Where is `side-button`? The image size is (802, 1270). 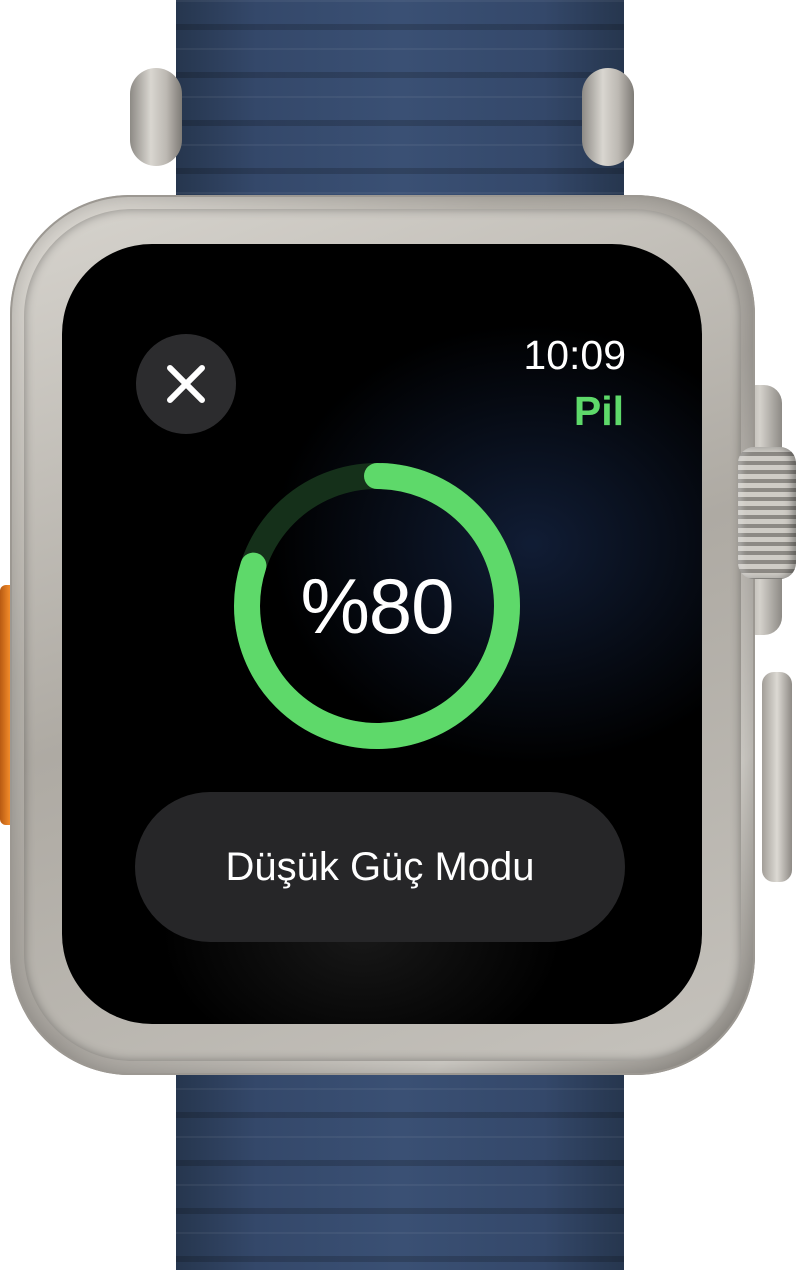
side-button is located at coordinates (777, 777).